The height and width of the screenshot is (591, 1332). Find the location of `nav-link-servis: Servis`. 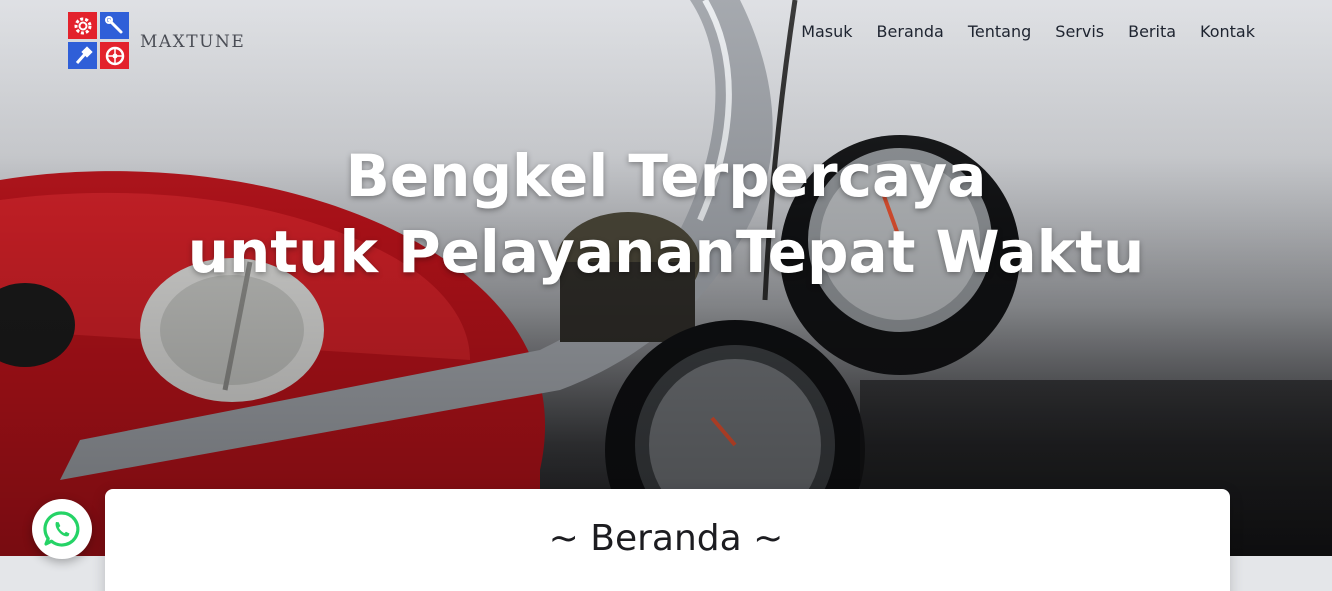

nav-link-servis: Servis is located at coordinates (1079, 31).